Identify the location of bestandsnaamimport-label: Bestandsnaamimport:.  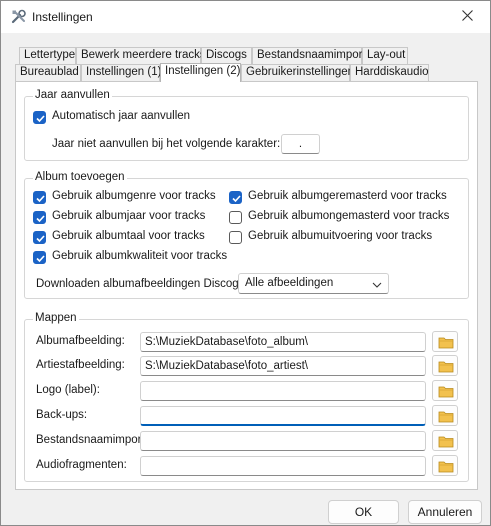
(92, 440).